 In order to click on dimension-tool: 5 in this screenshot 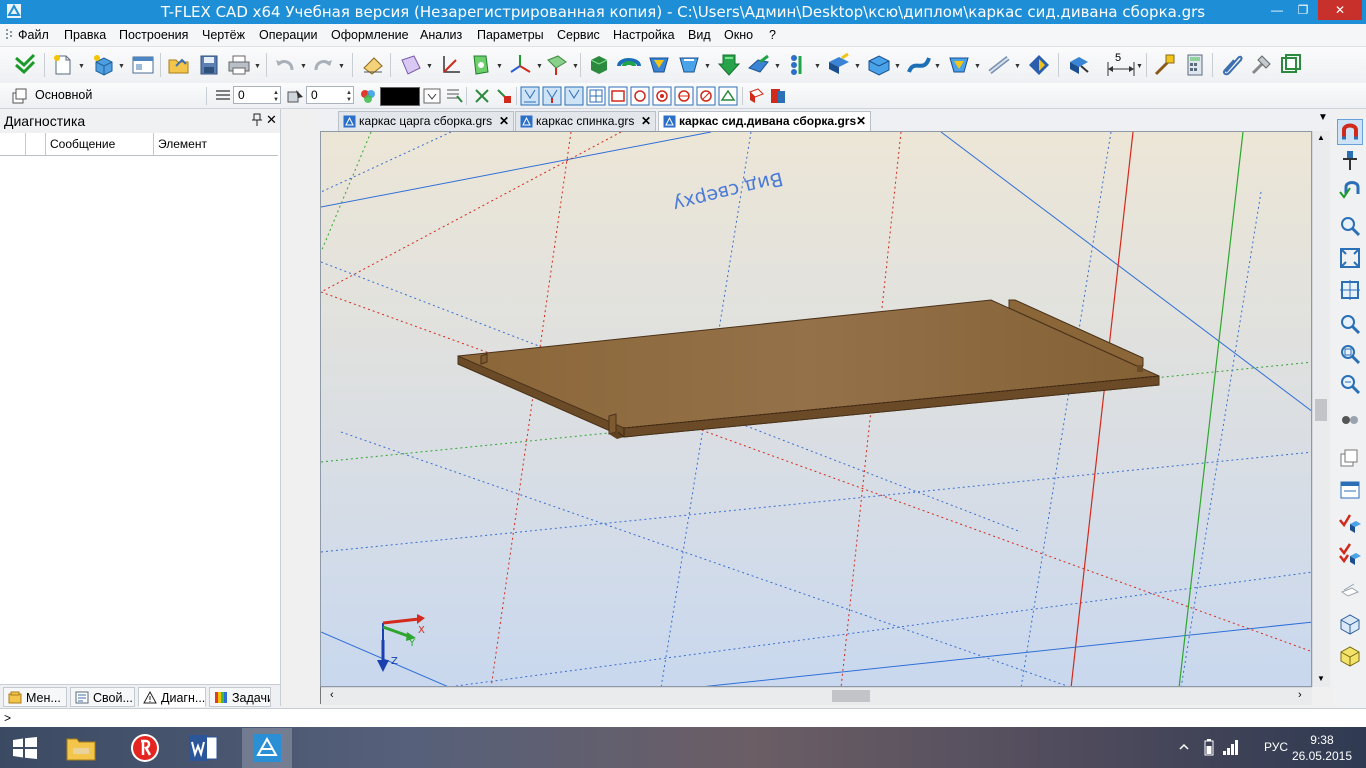, I will do `click(1121, 65)`.